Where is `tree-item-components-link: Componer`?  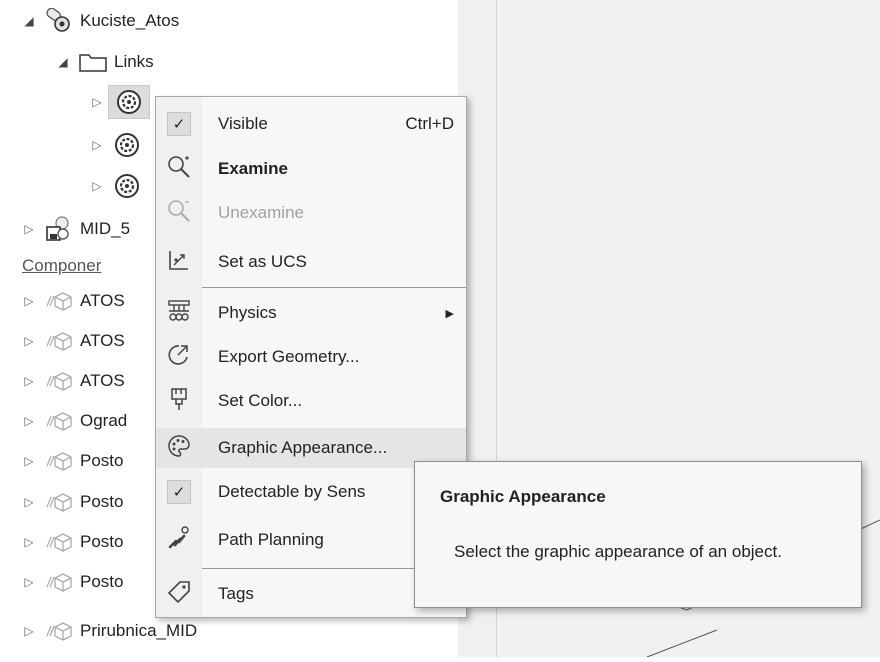 tree-item-components-link: Componer is located at coordinates (61, 266).